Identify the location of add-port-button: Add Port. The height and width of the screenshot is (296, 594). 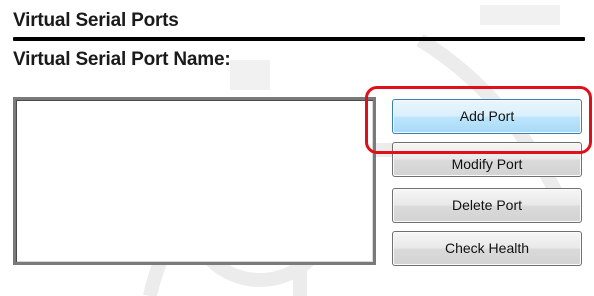
(487, 116).